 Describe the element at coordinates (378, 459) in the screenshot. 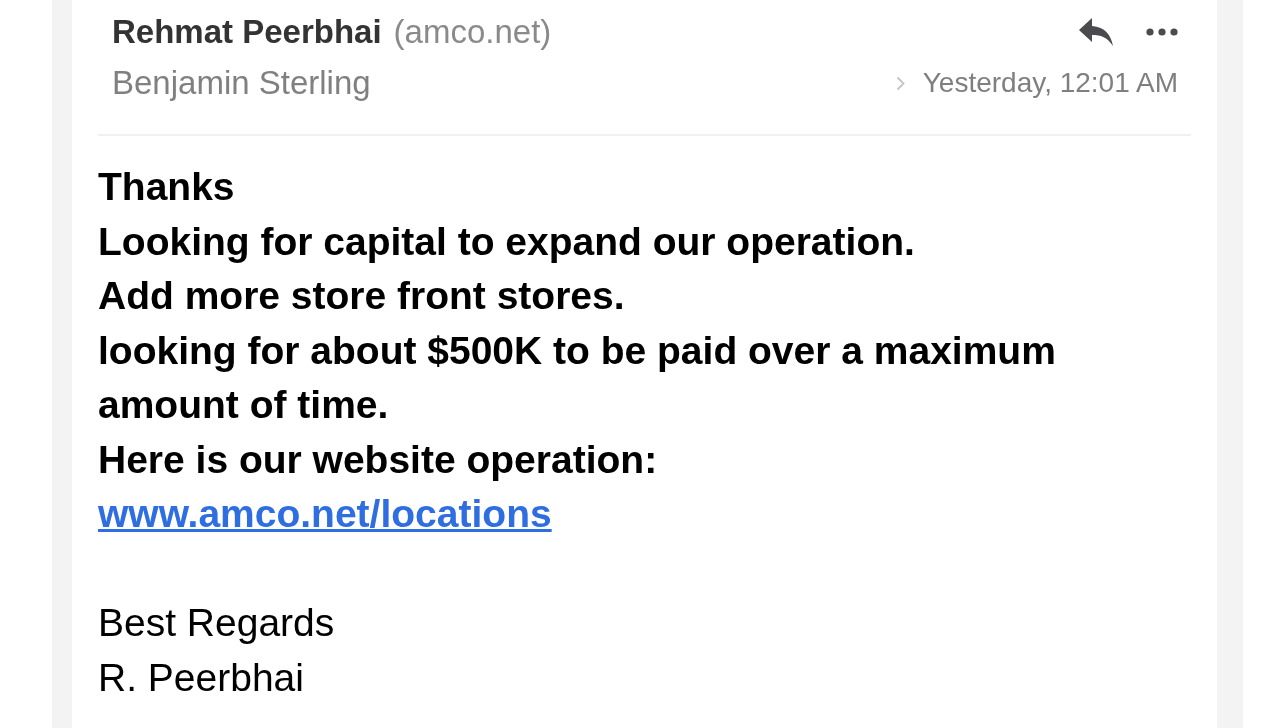

I see `body-text: Here is our website operation:` at that location.